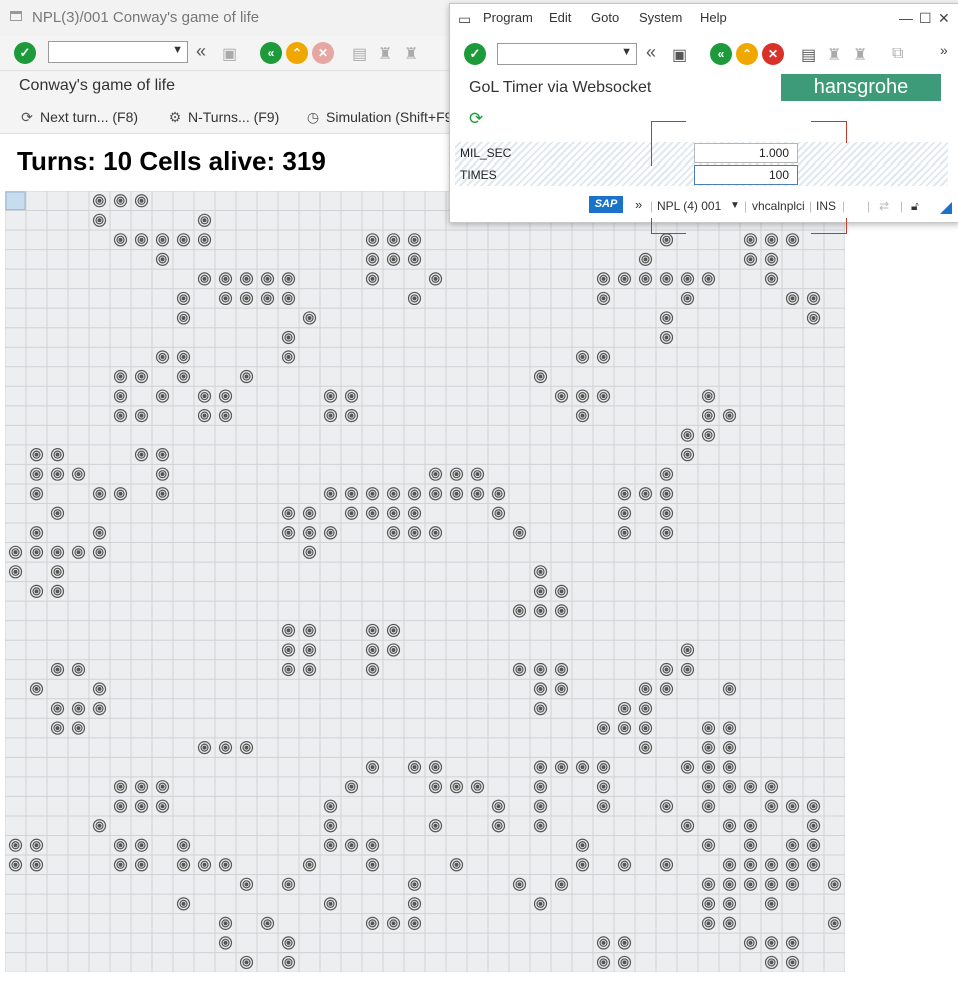  I want to click on window-menu-icon, so click(16, 16).